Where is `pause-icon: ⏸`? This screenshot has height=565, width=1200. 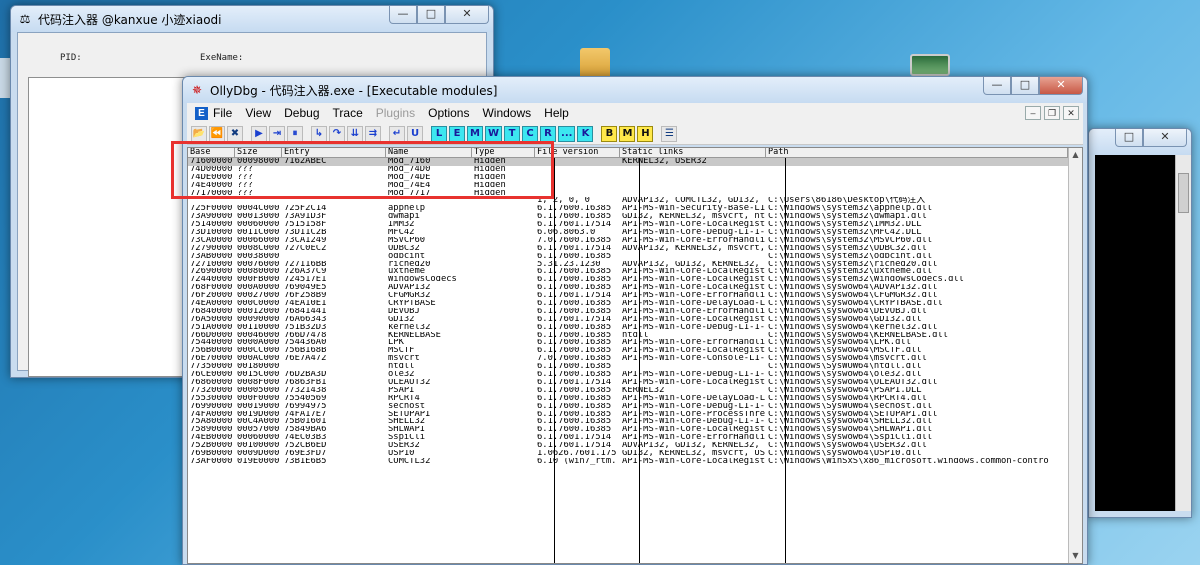 pause-icon: ⏸ is located at coordinates (295, 133).